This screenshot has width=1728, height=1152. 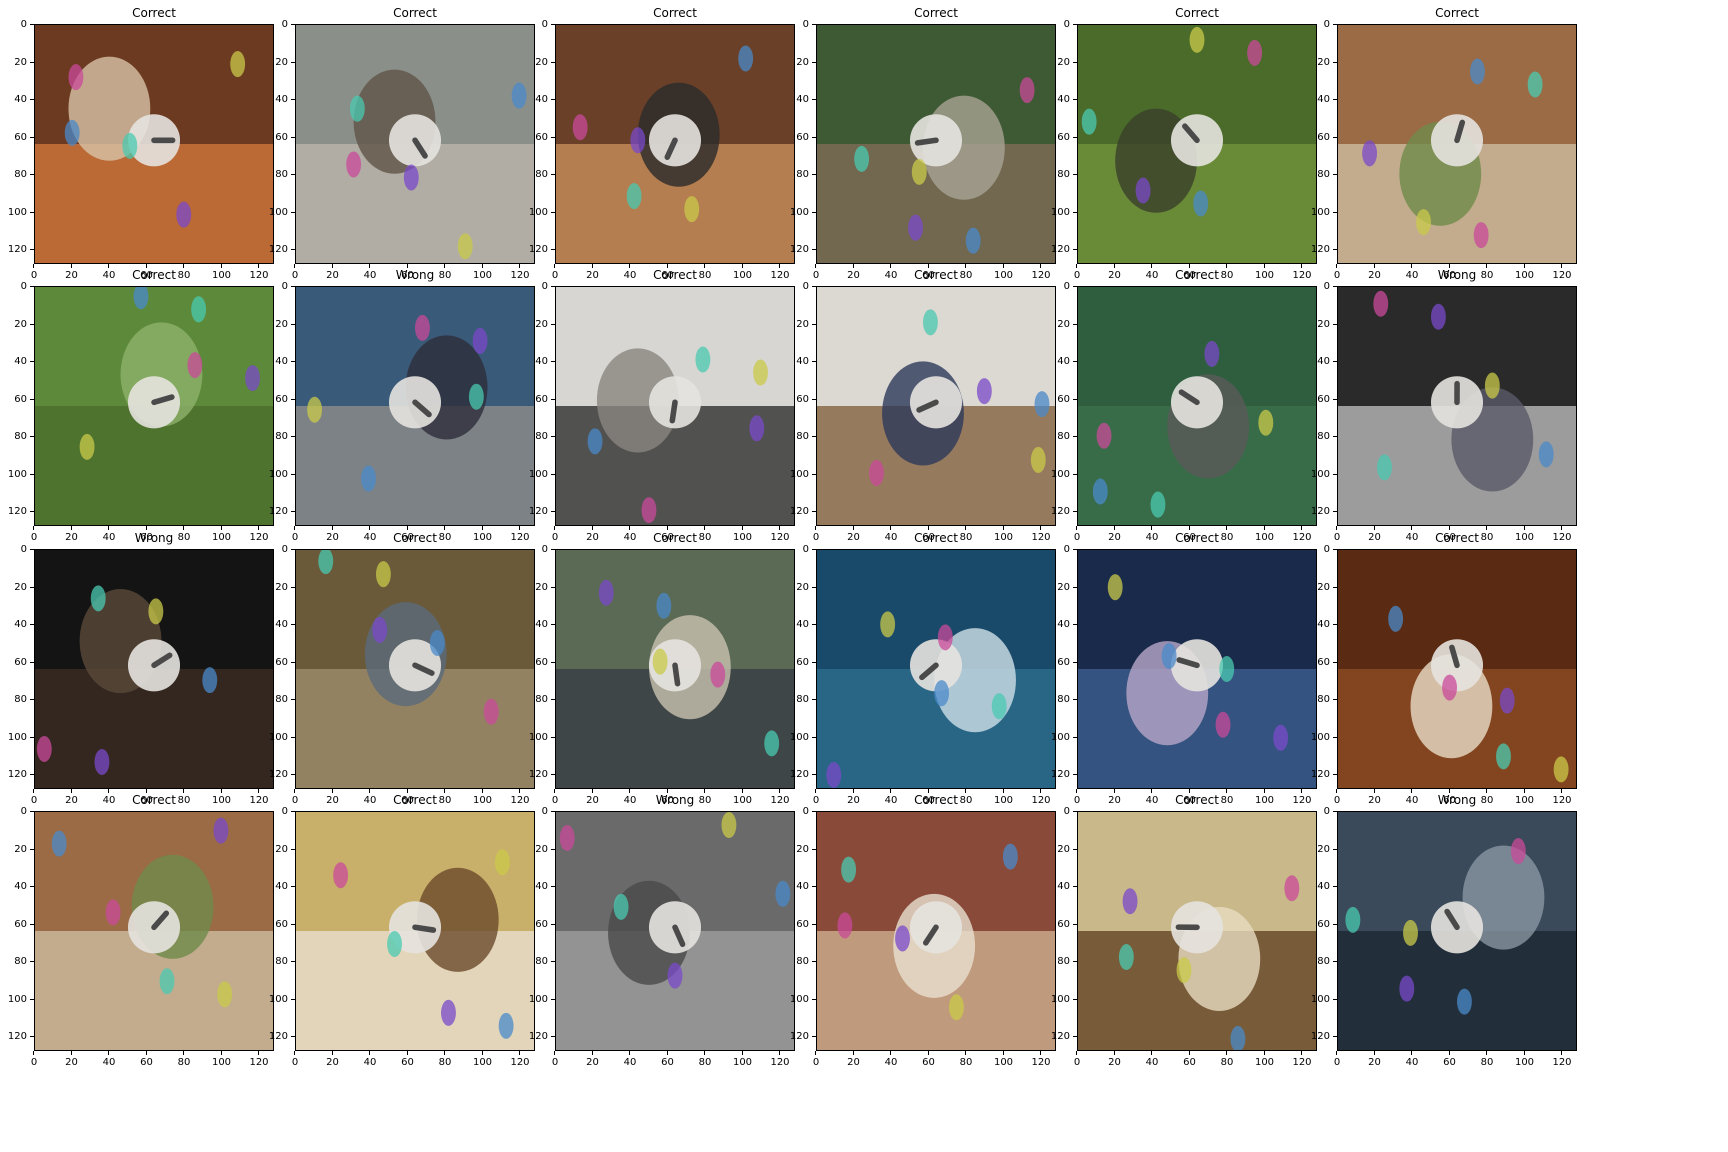 What do you see at coordinates (370, 1059) in the screenshot?
I see `x-tick-label: 40` at bounding box center [370, 1059].